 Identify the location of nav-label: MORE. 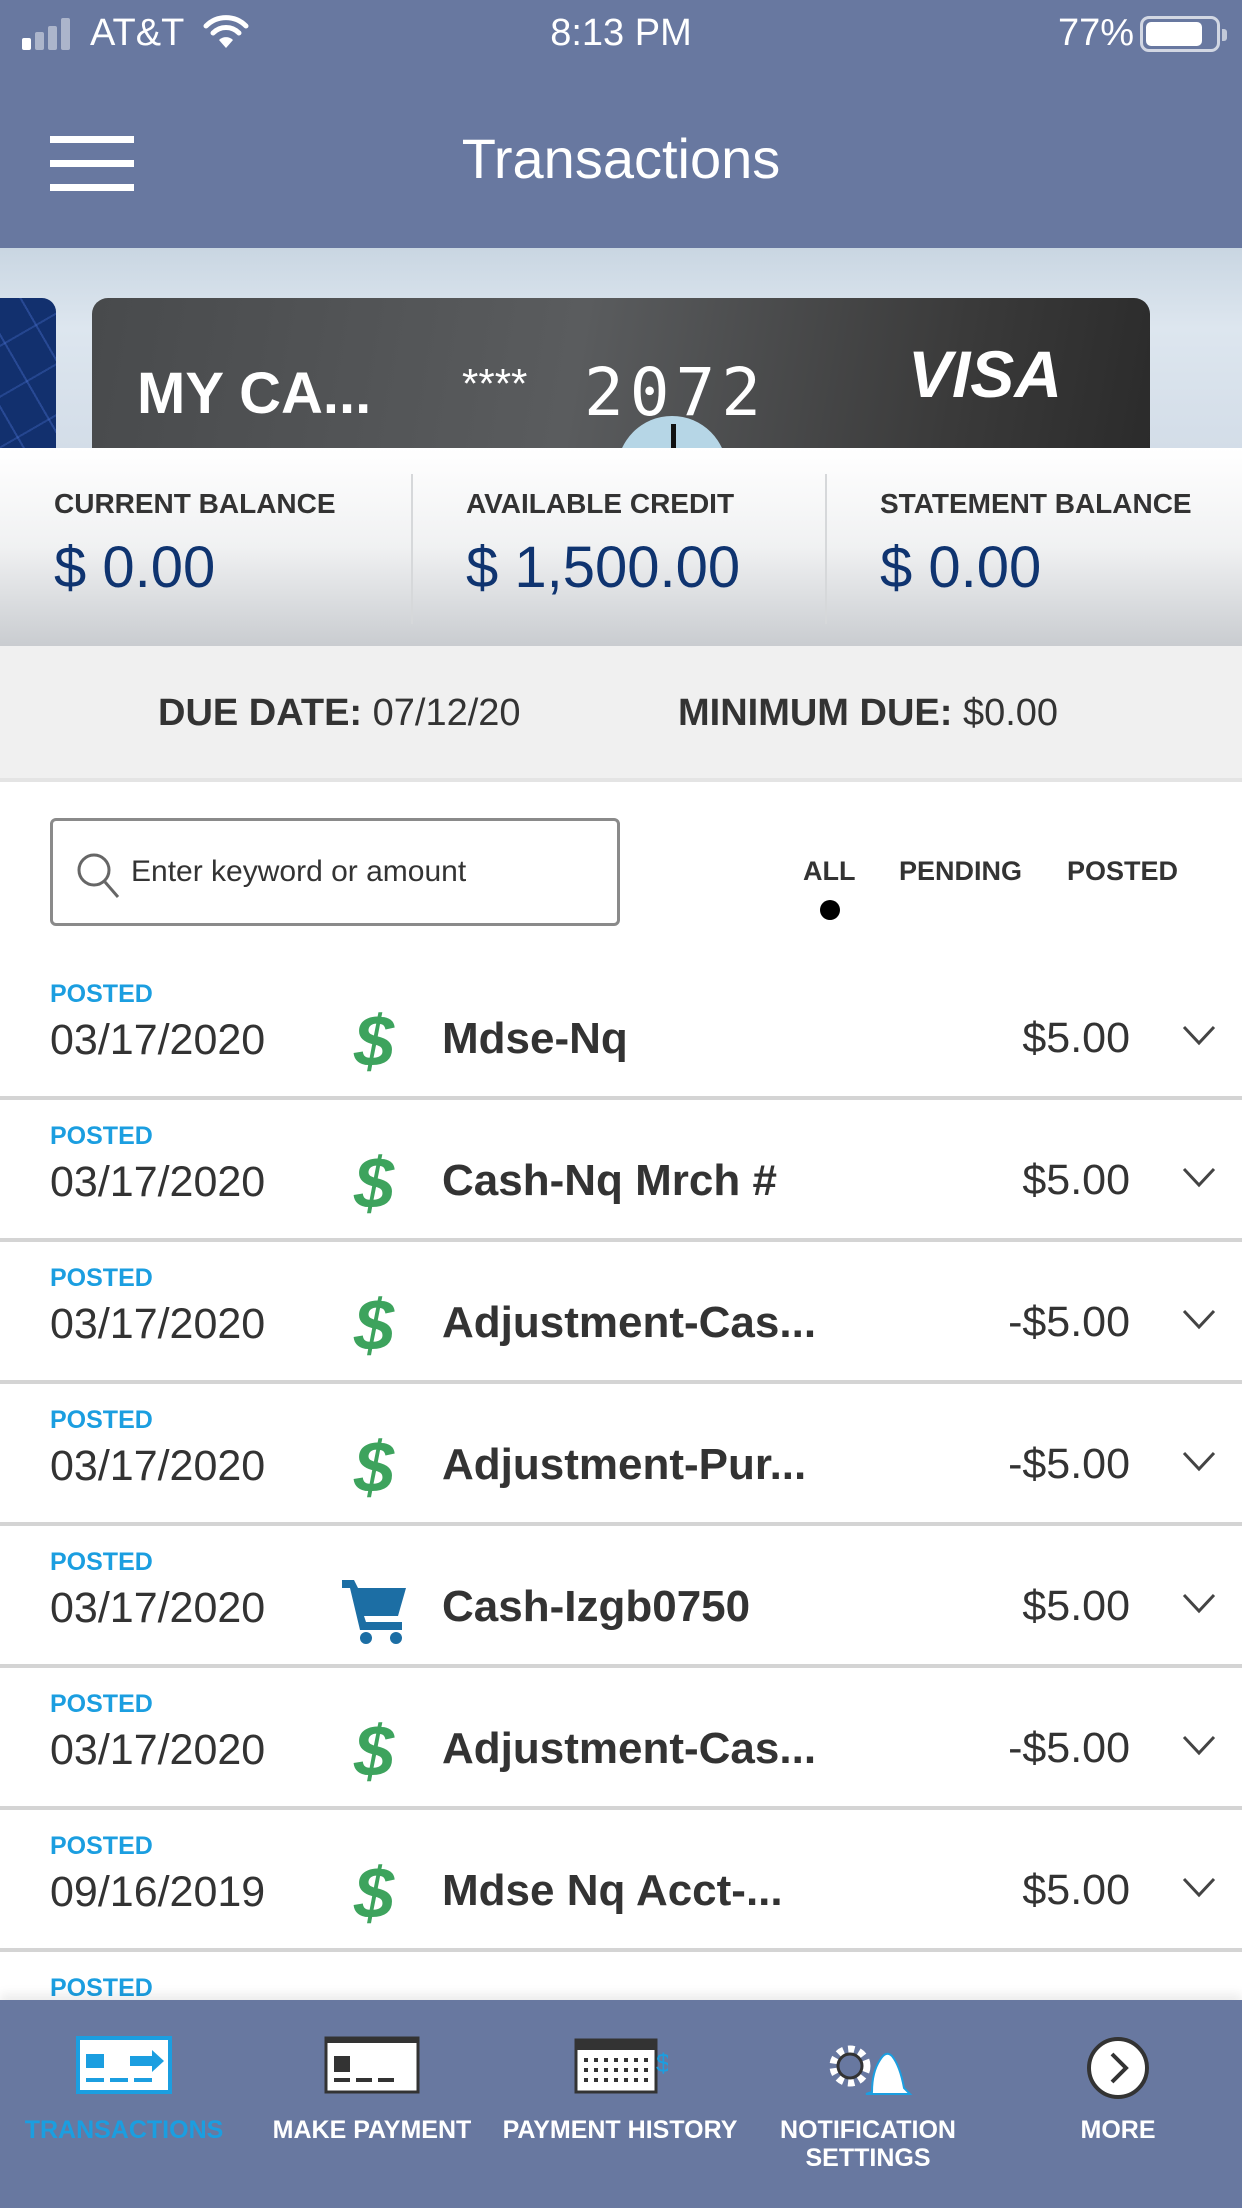
(1118, 2130).